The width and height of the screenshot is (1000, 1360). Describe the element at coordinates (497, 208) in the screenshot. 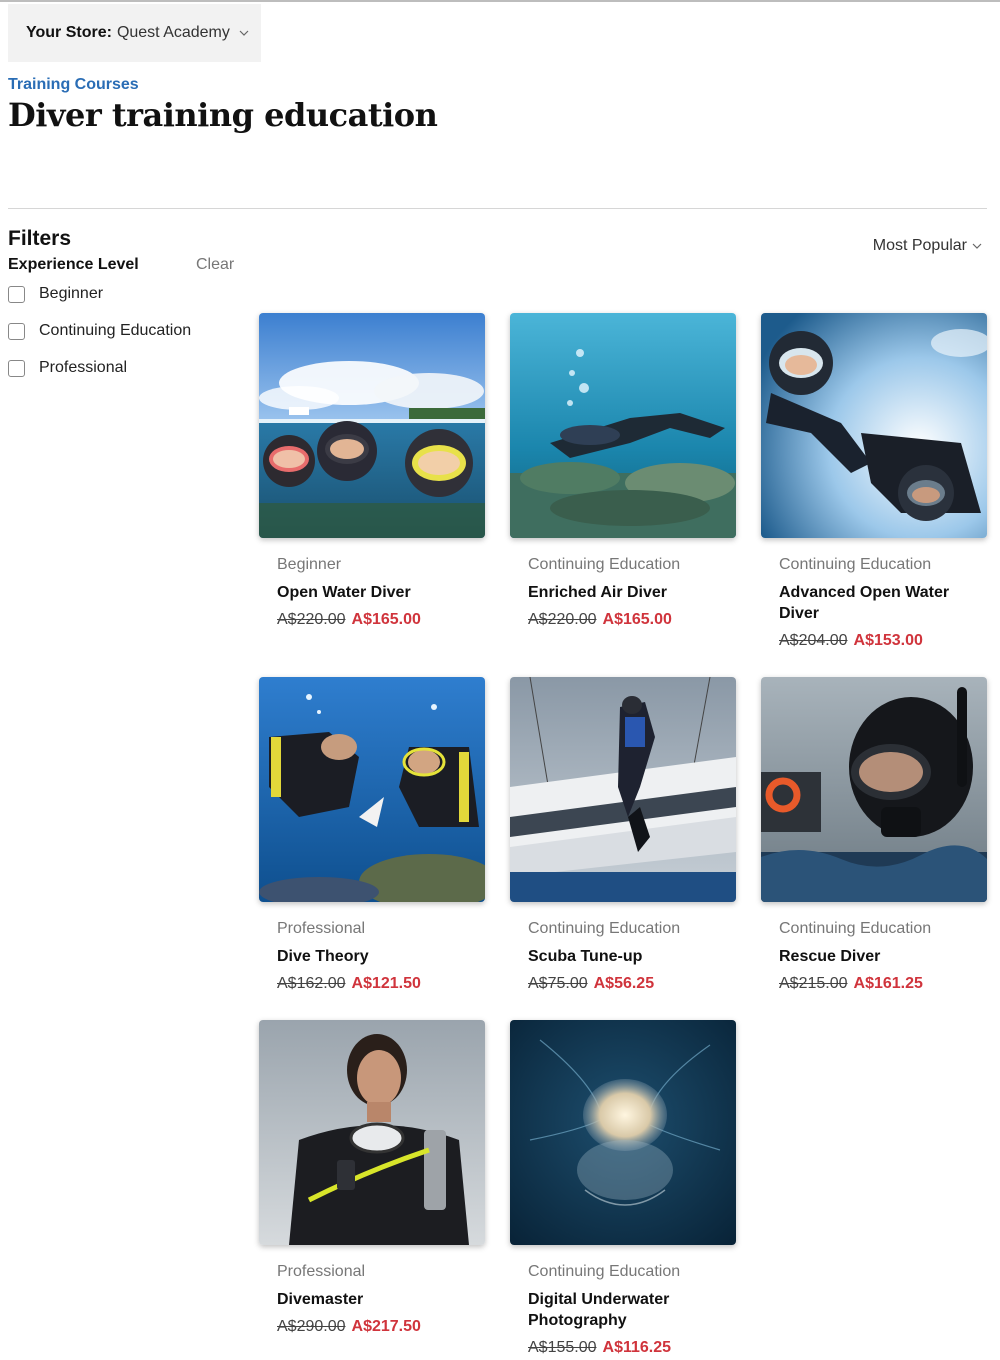

I see `divider` at that location.